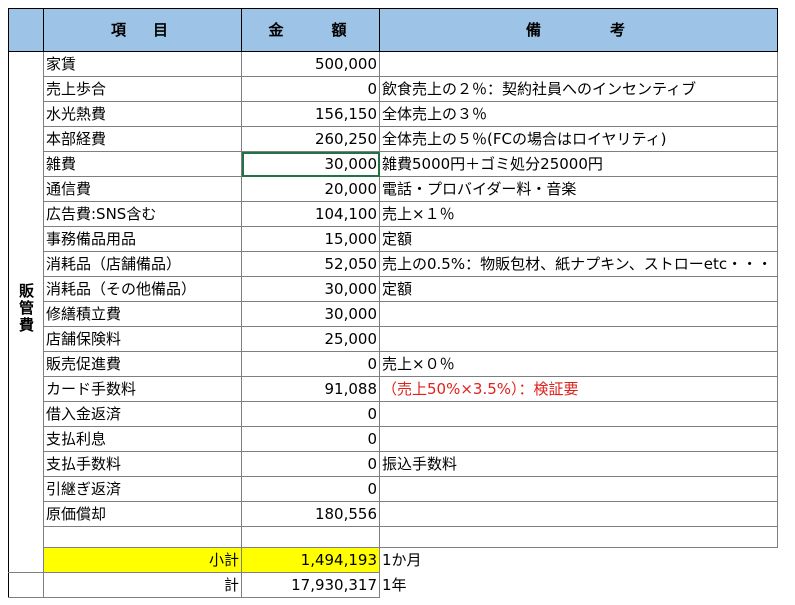 Image resolution: width=795 pixels, height=605 pixels. Describe the element at coordinates (142, 139) in the screenshot. I see `item-cell: 本部経費` at that location.